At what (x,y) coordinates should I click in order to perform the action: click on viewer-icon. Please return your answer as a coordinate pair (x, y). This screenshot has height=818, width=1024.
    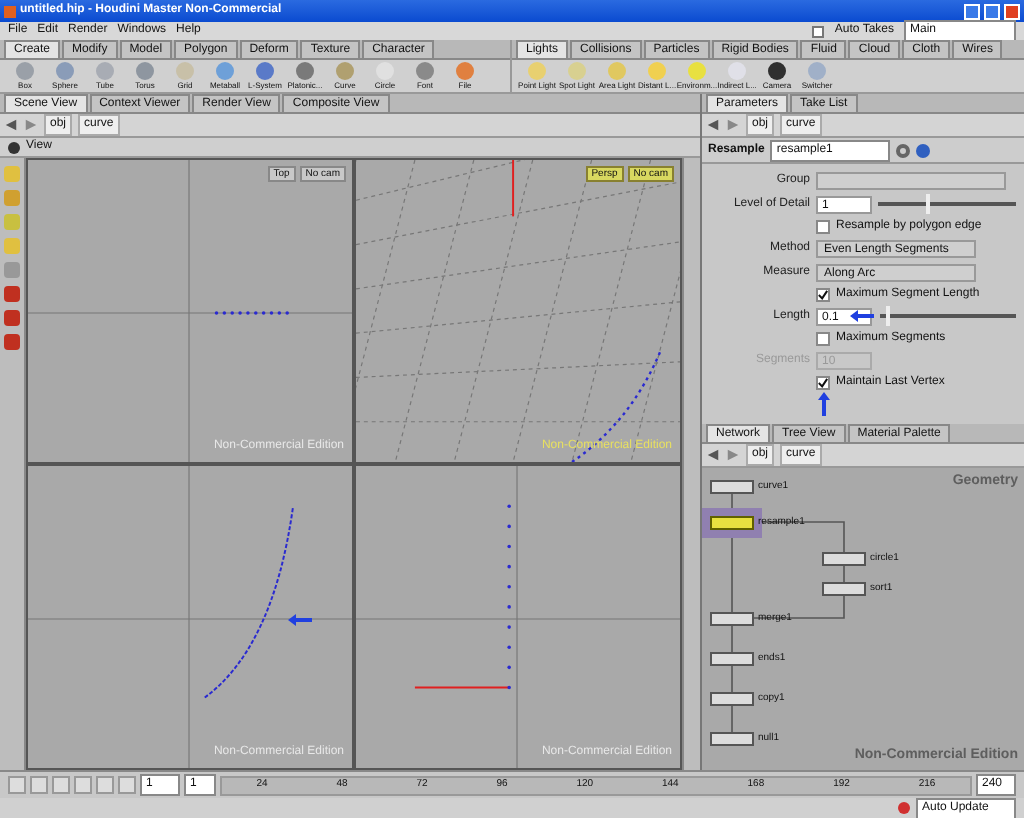
    Looking at the image, I should click on (14, 147).